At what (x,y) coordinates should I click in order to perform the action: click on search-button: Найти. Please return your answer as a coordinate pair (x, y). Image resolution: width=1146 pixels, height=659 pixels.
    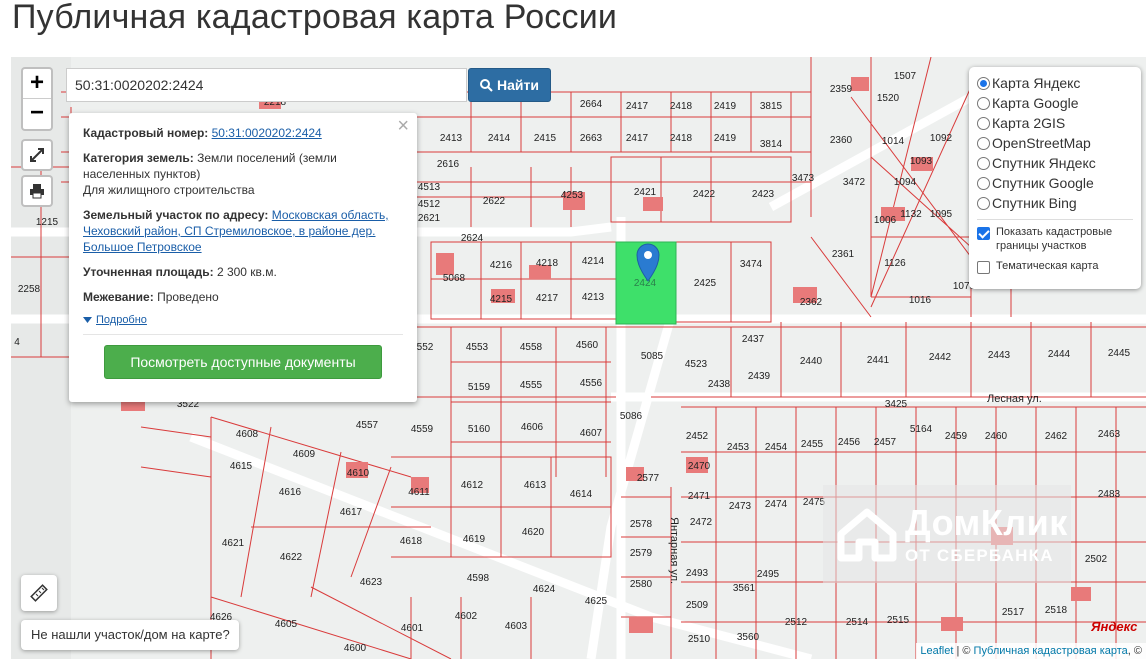
    Looking at the image, I should click on (509, 85).